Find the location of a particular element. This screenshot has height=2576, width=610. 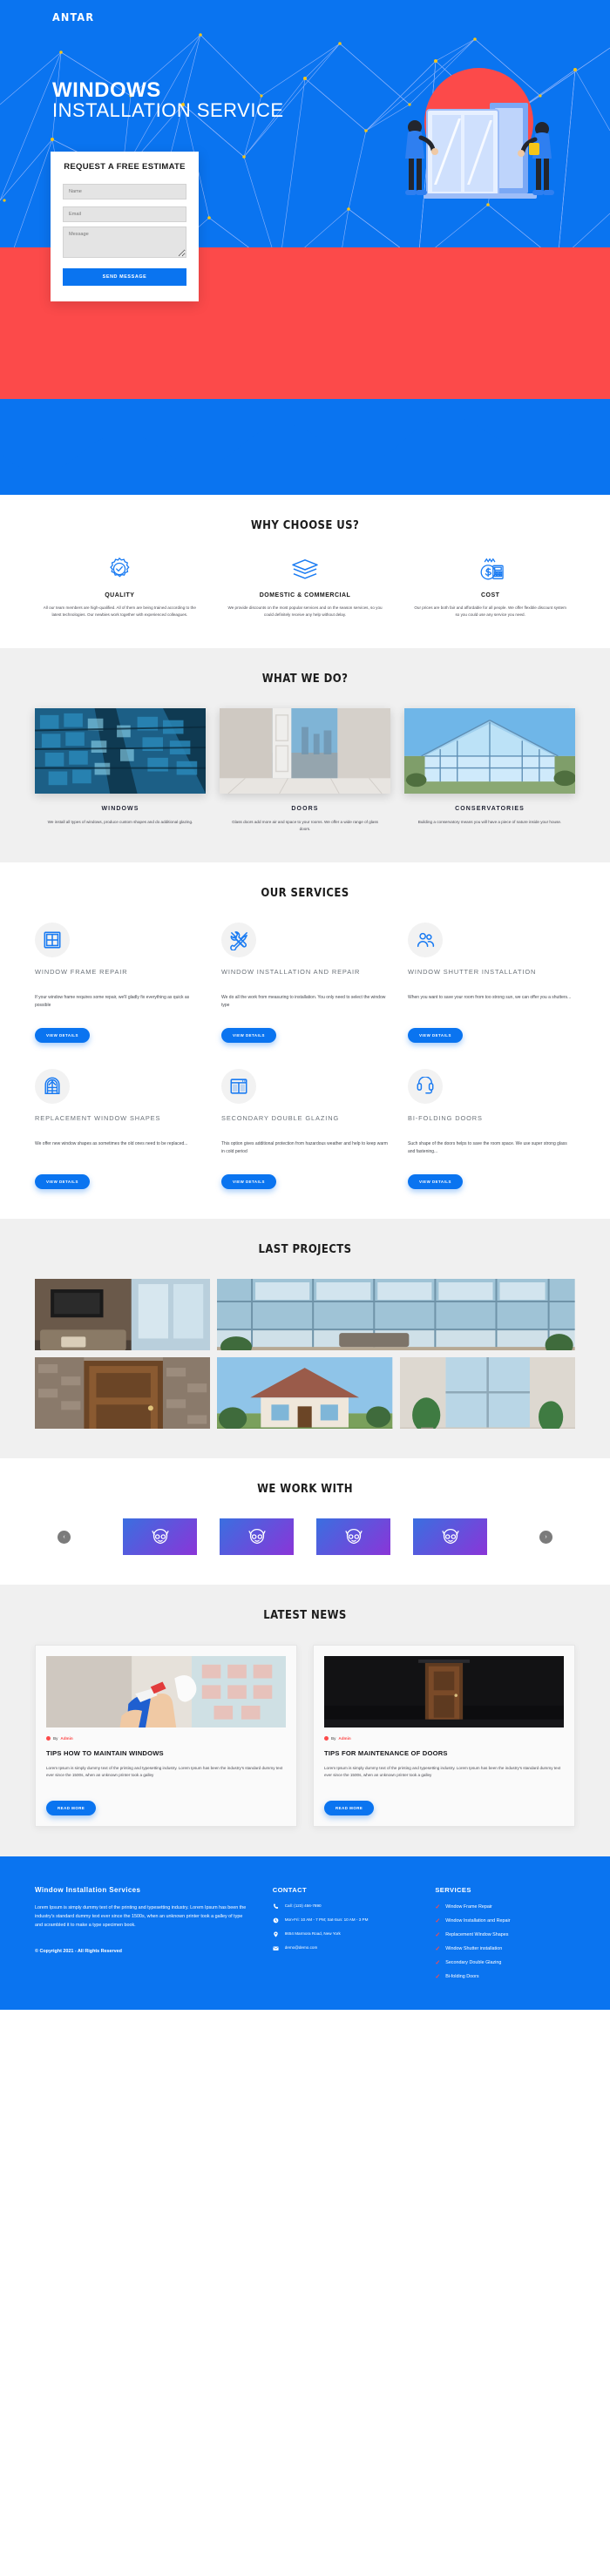

why-item-heading: DOMESTIC & COMMERCIAL is located at coordinates (305, 595).